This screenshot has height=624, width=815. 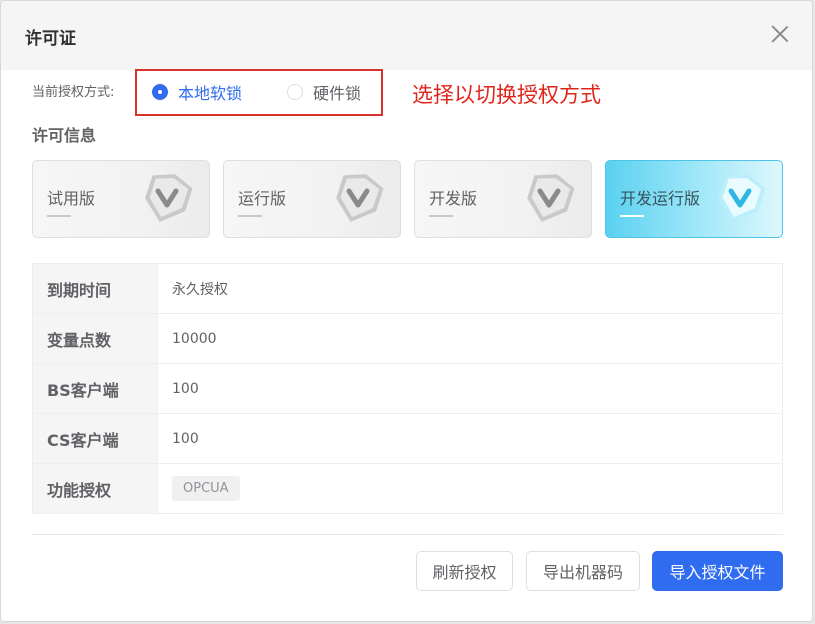 What do you see at coordinates (407, 534) in the screenshot?
I see `footer-divider` at bounding box center [407, 534].